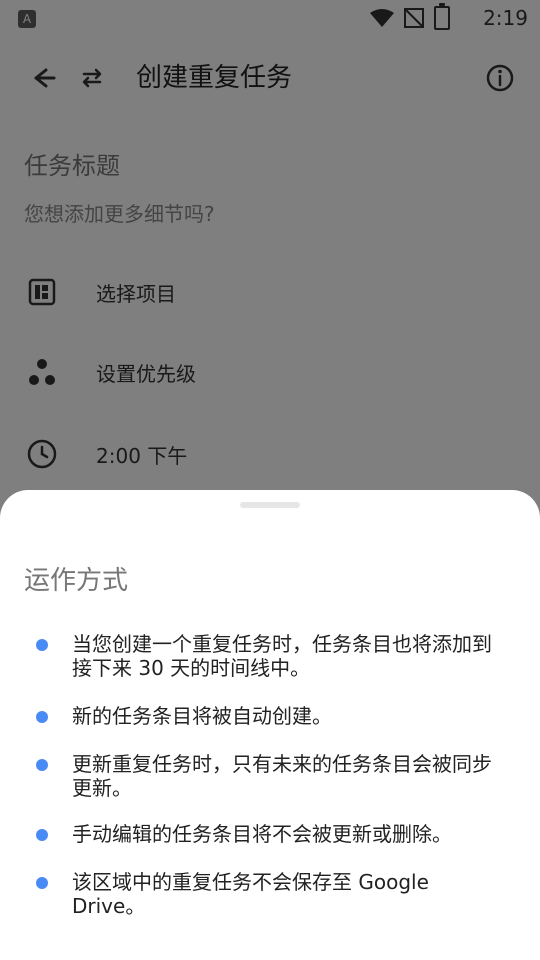 The height and width of the screenshot is (960, 540). Describe the element at coordinates (282, 656) in the screenshot. I see `bullet-text: 当您创建一个重复任务时，任务条目也将添加到接下来 30 天的时间线中。` at that location.